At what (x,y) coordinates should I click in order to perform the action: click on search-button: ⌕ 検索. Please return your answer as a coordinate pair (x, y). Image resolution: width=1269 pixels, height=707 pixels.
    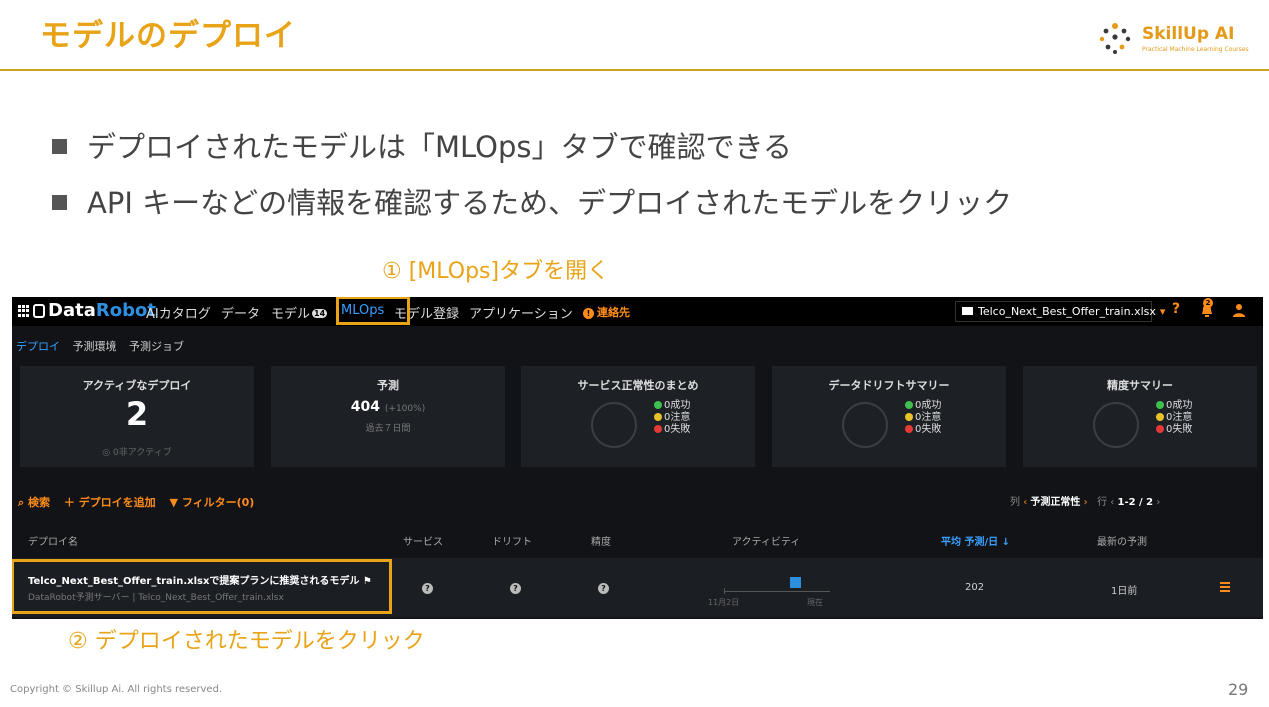
    Looking at the image, I should click on (34, 502).